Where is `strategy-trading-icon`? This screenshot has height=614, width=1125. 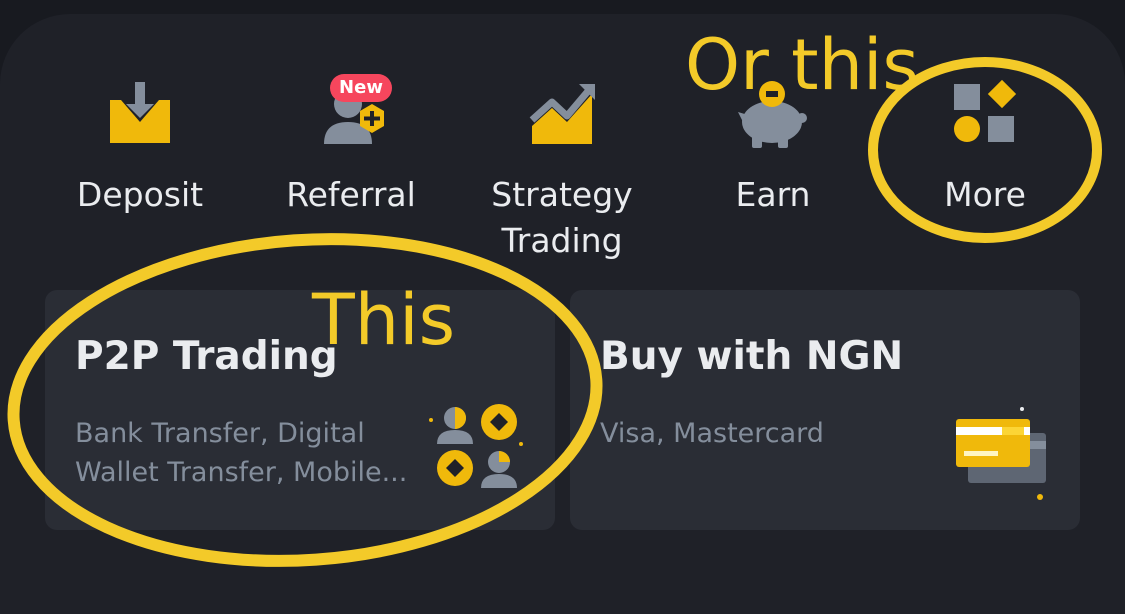
strategy-trading-icon is located at coordinates (562, 114).